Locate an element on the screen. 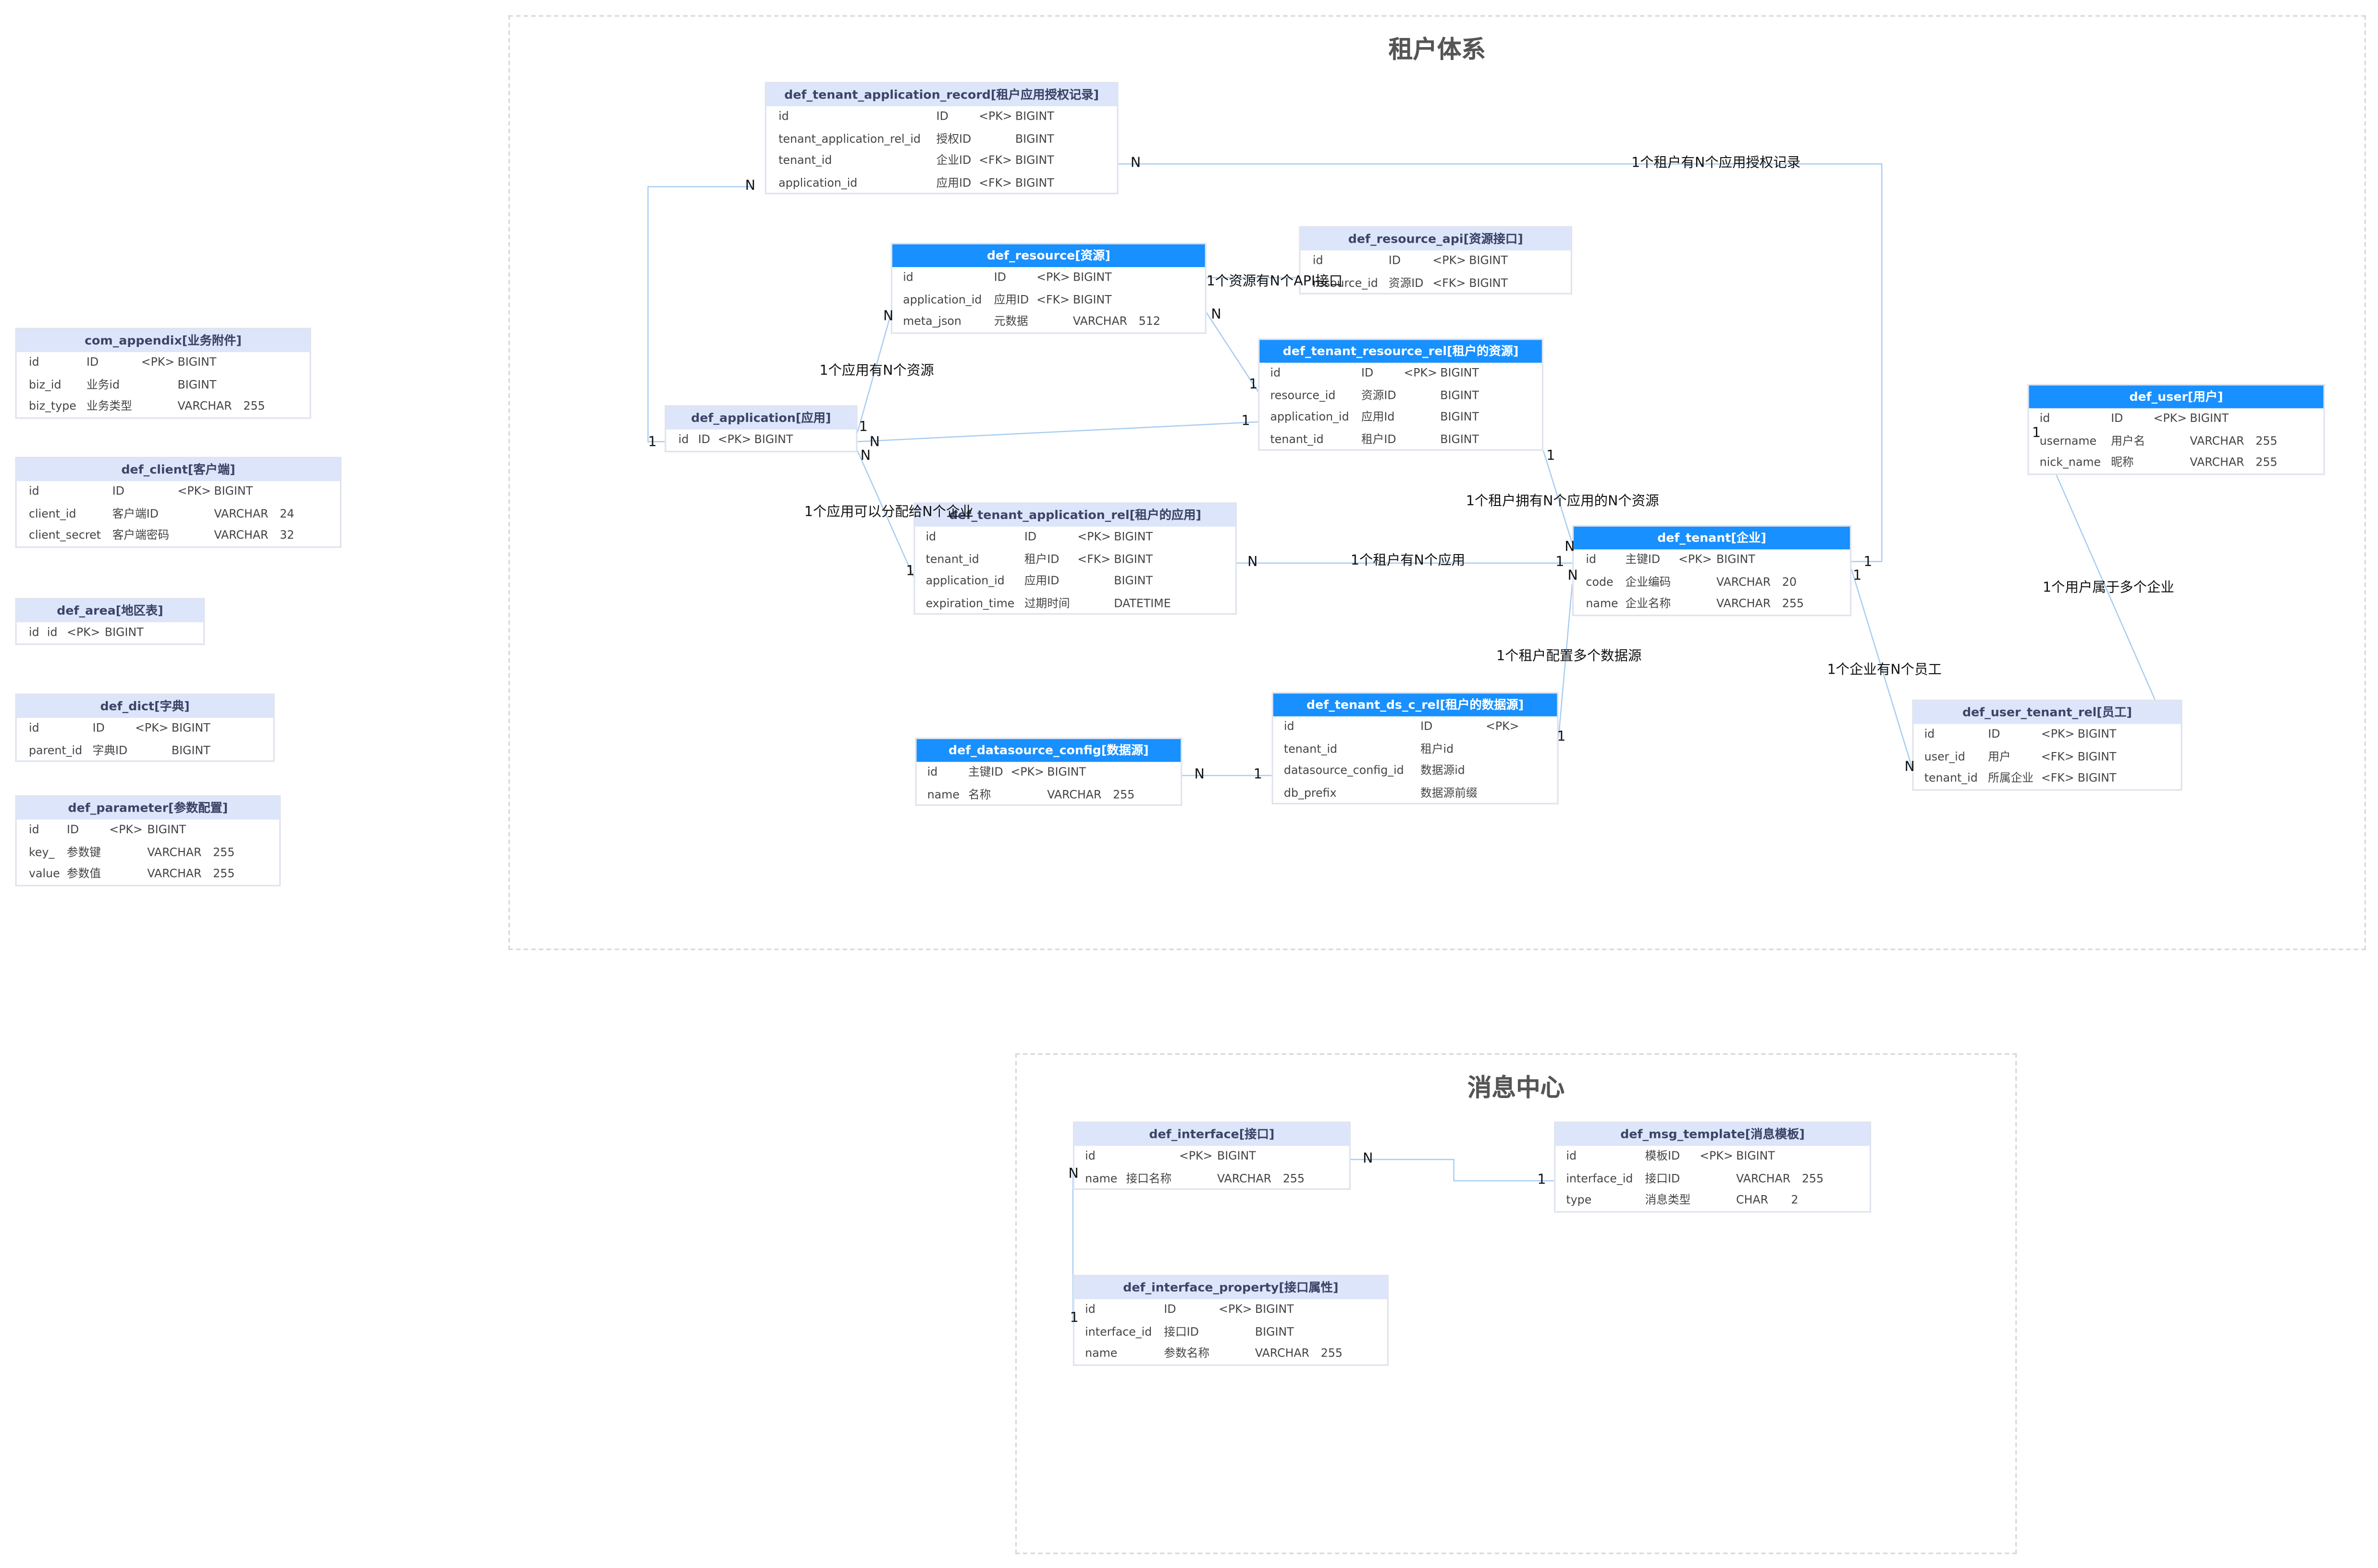 This screenshot has width=2378, height=1568. column-key: <FK> is located at coordinates (1449, 282).